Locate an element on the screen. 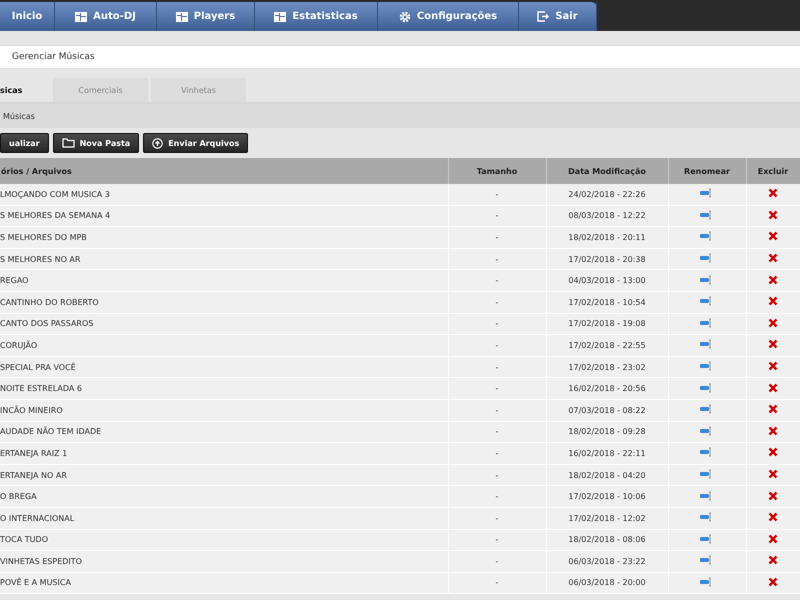 Image resolution: width=800 pixels, height=600 pixels. column-header: Renomear is located at coordinates (707, 171).